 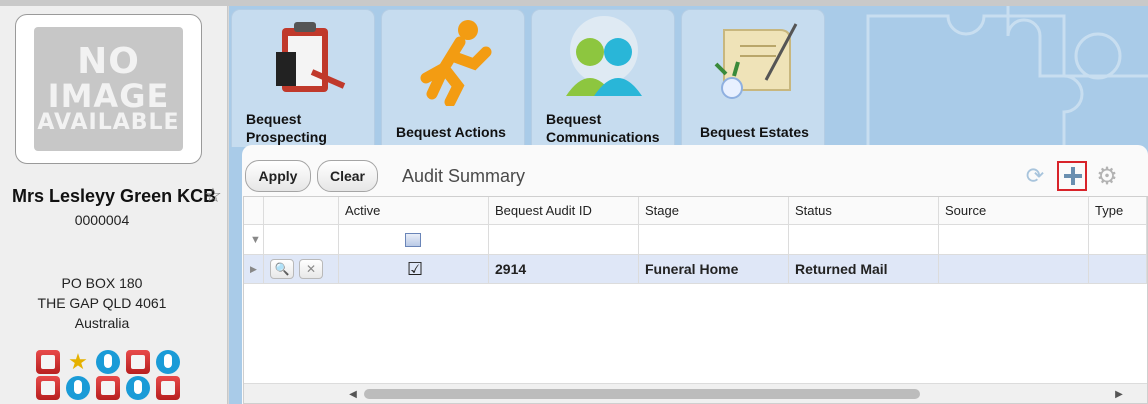 What do you see at coordinates (108, 61) in the screenshot?
I see `no-image-text-line: NO` at bounding box center [108, 61].